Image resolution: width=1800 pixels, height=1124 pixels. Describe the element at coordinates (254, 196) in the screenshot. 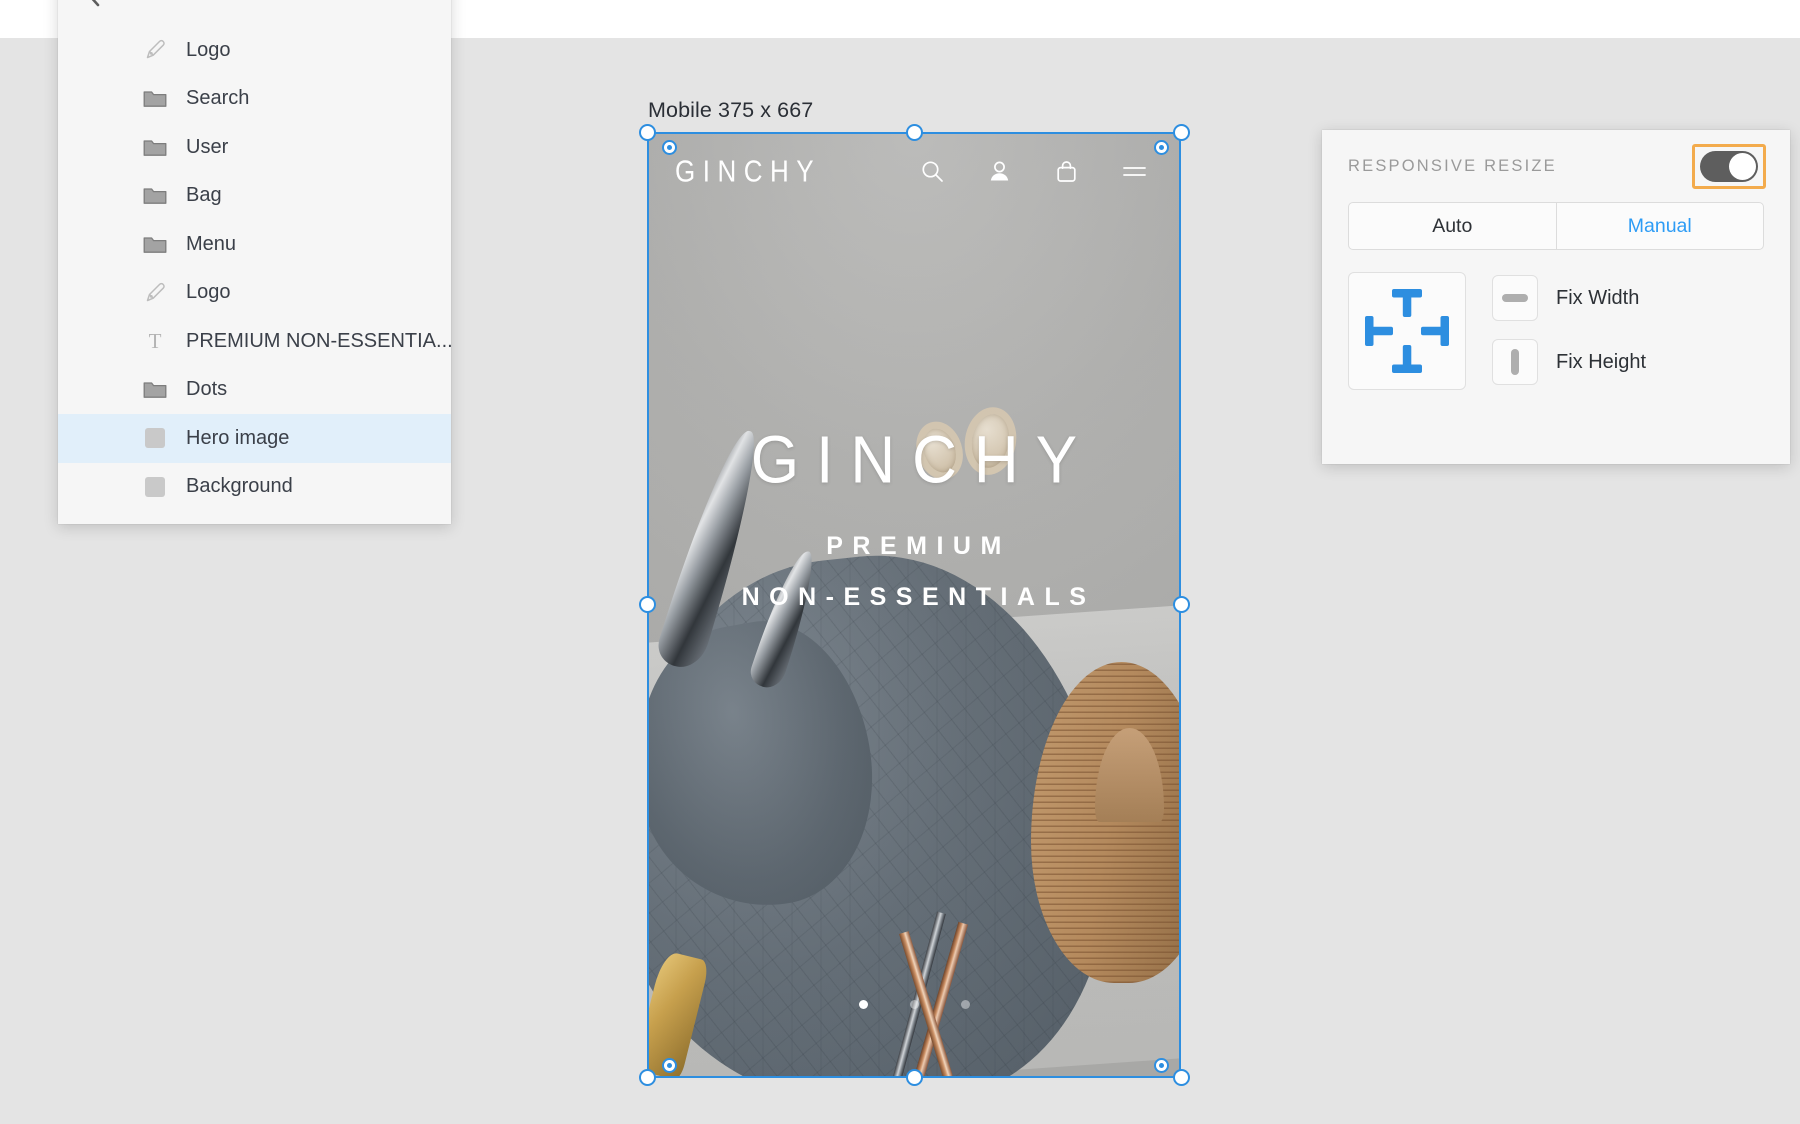

I see `layer-row-bag: Bag` at that location.